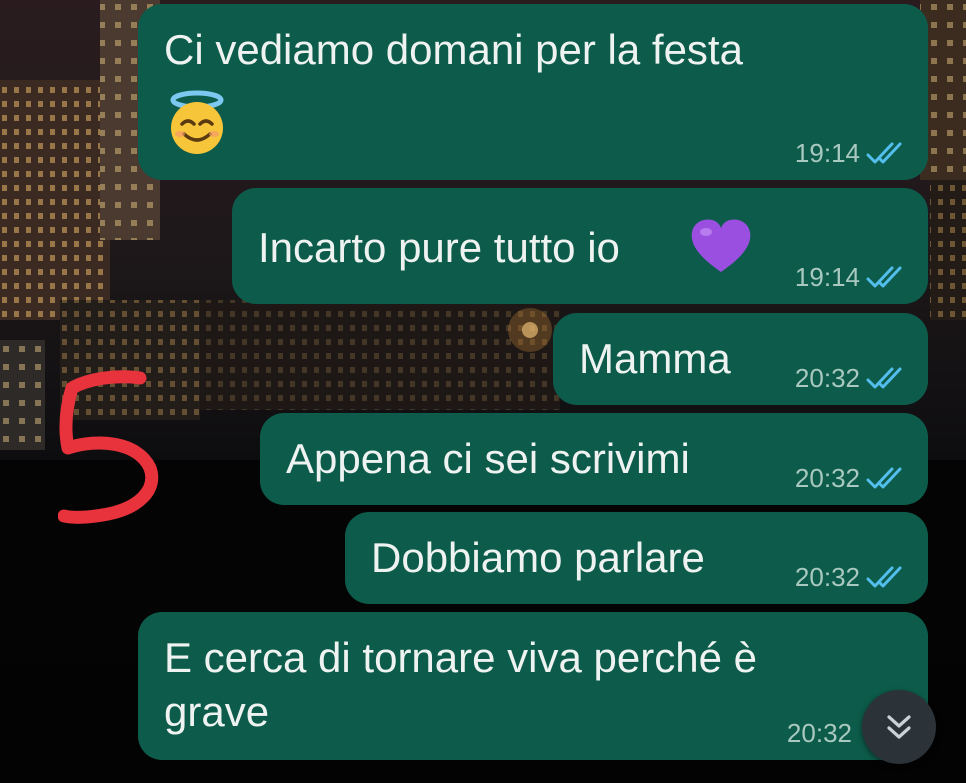 The image size is (966, 783). I want to click on scroll-to-bottom-button, so click(899, 727).